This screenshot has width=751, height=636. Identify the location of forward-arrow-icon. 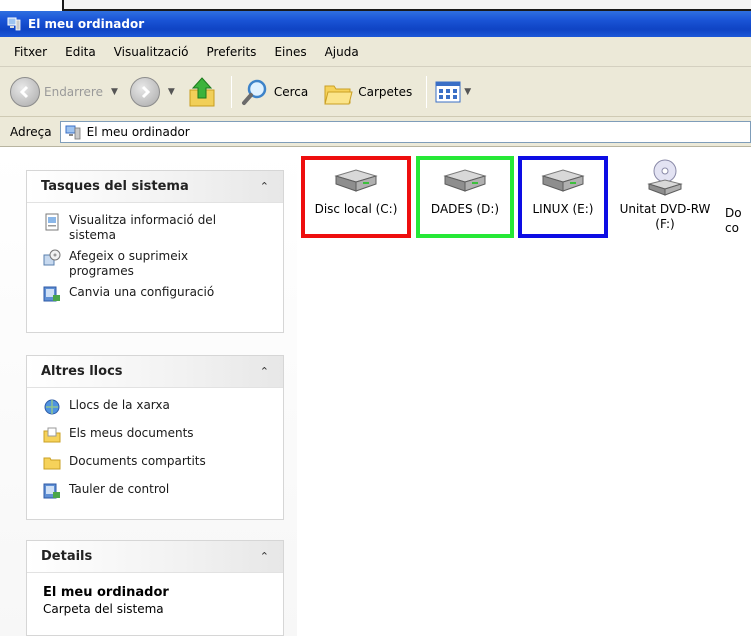
(144, 91).